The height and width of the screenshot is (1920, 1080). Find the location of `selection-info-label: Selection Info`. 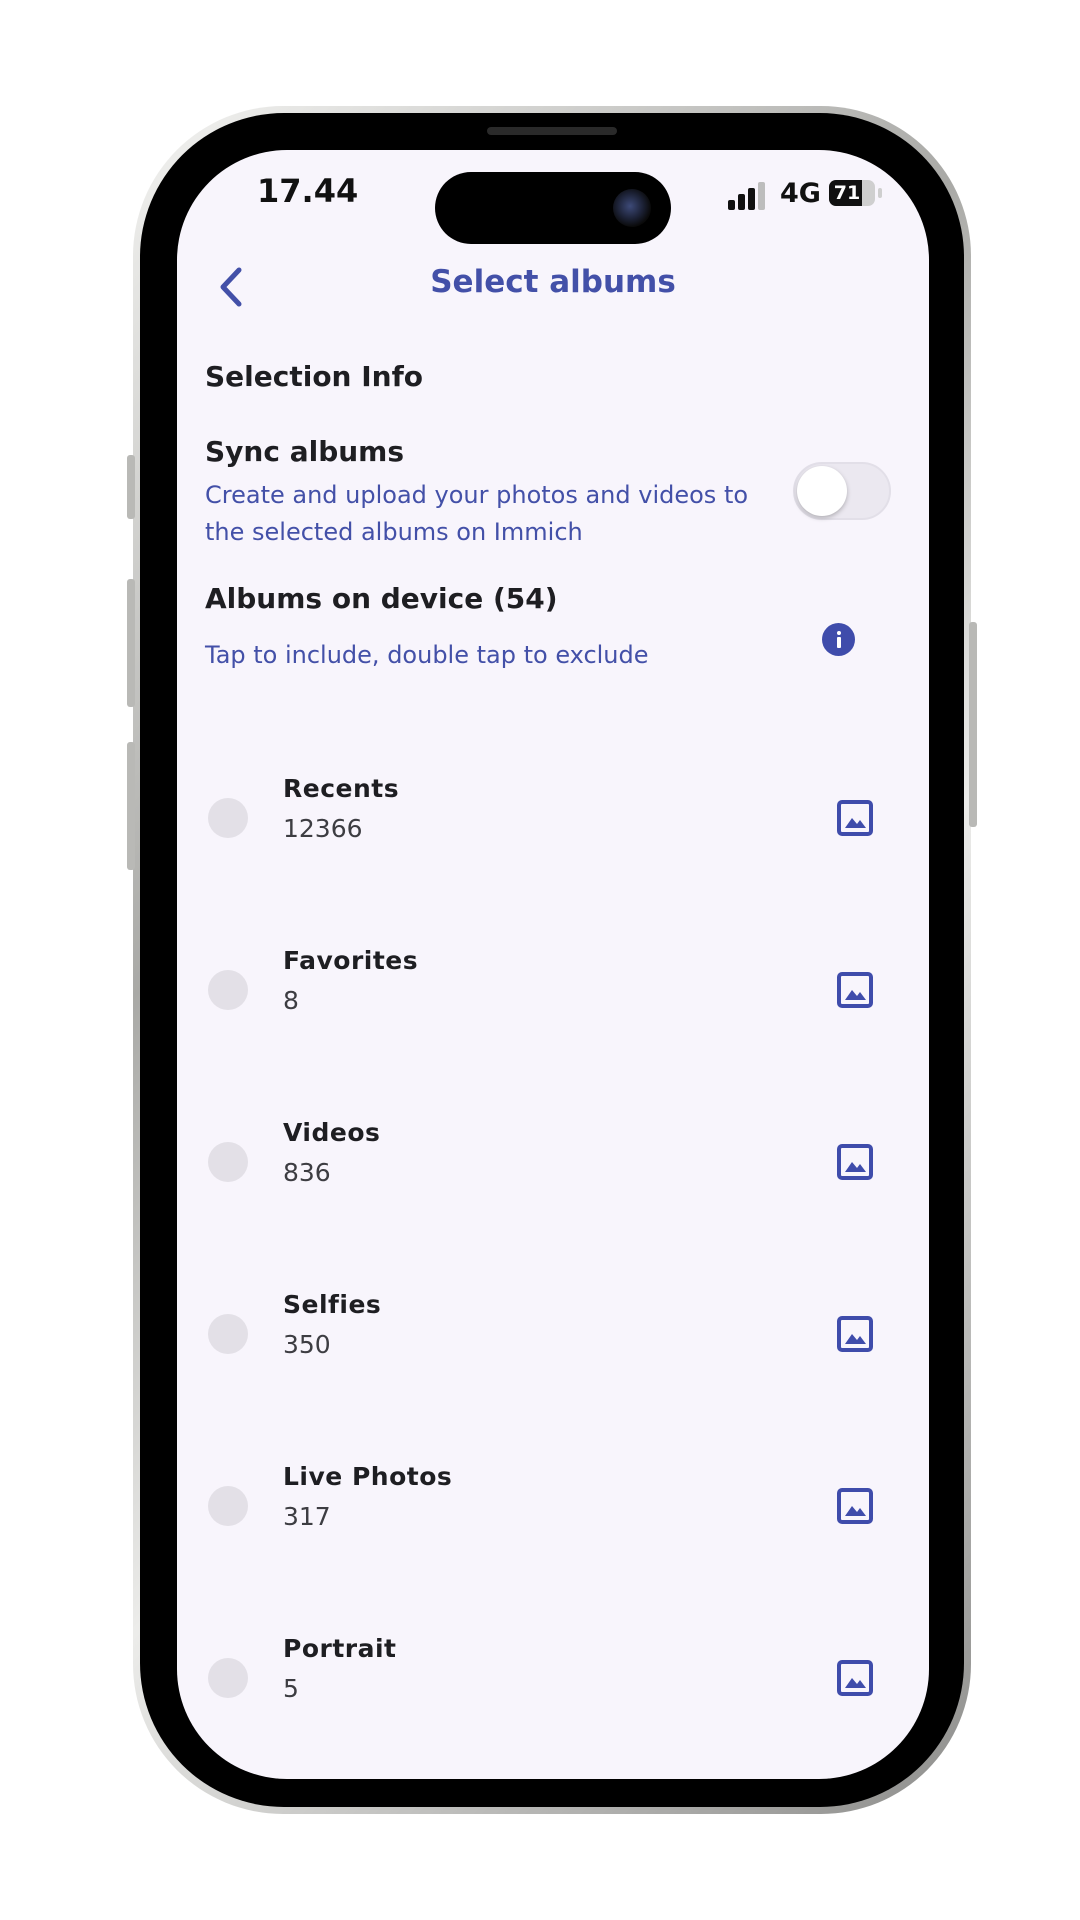

selection-info-label: Selection Info is located at coordinates (314, 376).